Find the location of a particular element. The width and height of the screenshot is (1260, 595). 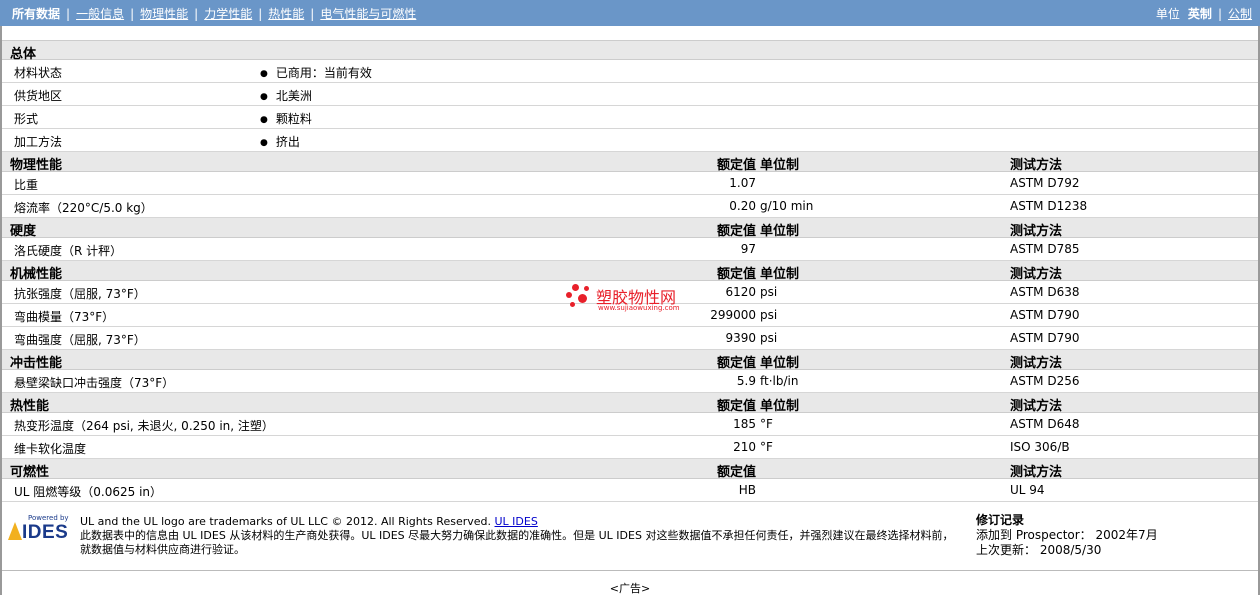

property-unit: g/10 min is located at coordinates (787, 206).